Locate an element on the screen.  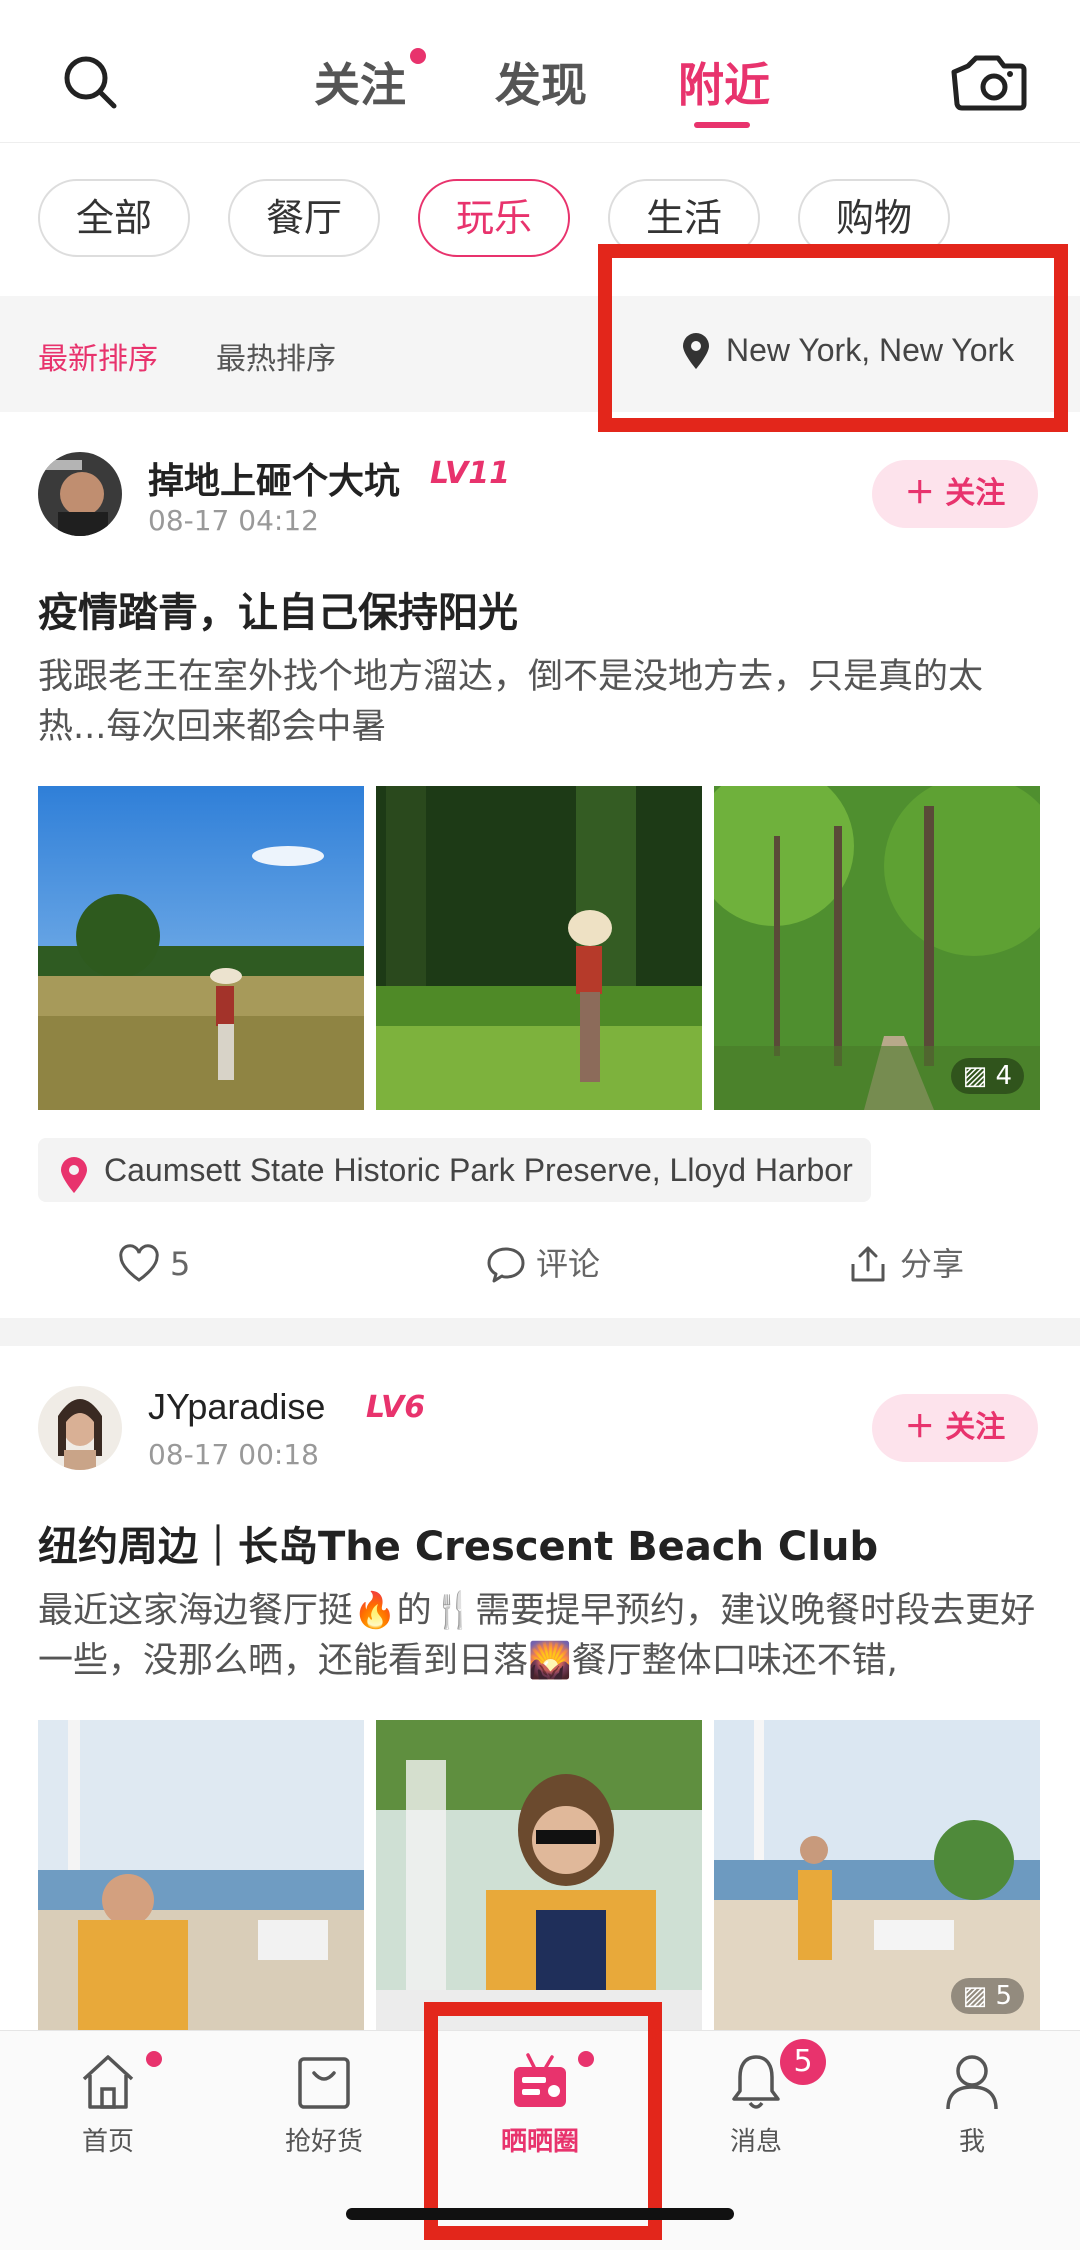
comment-button: 评论 is located at coordinates (543, 1264).